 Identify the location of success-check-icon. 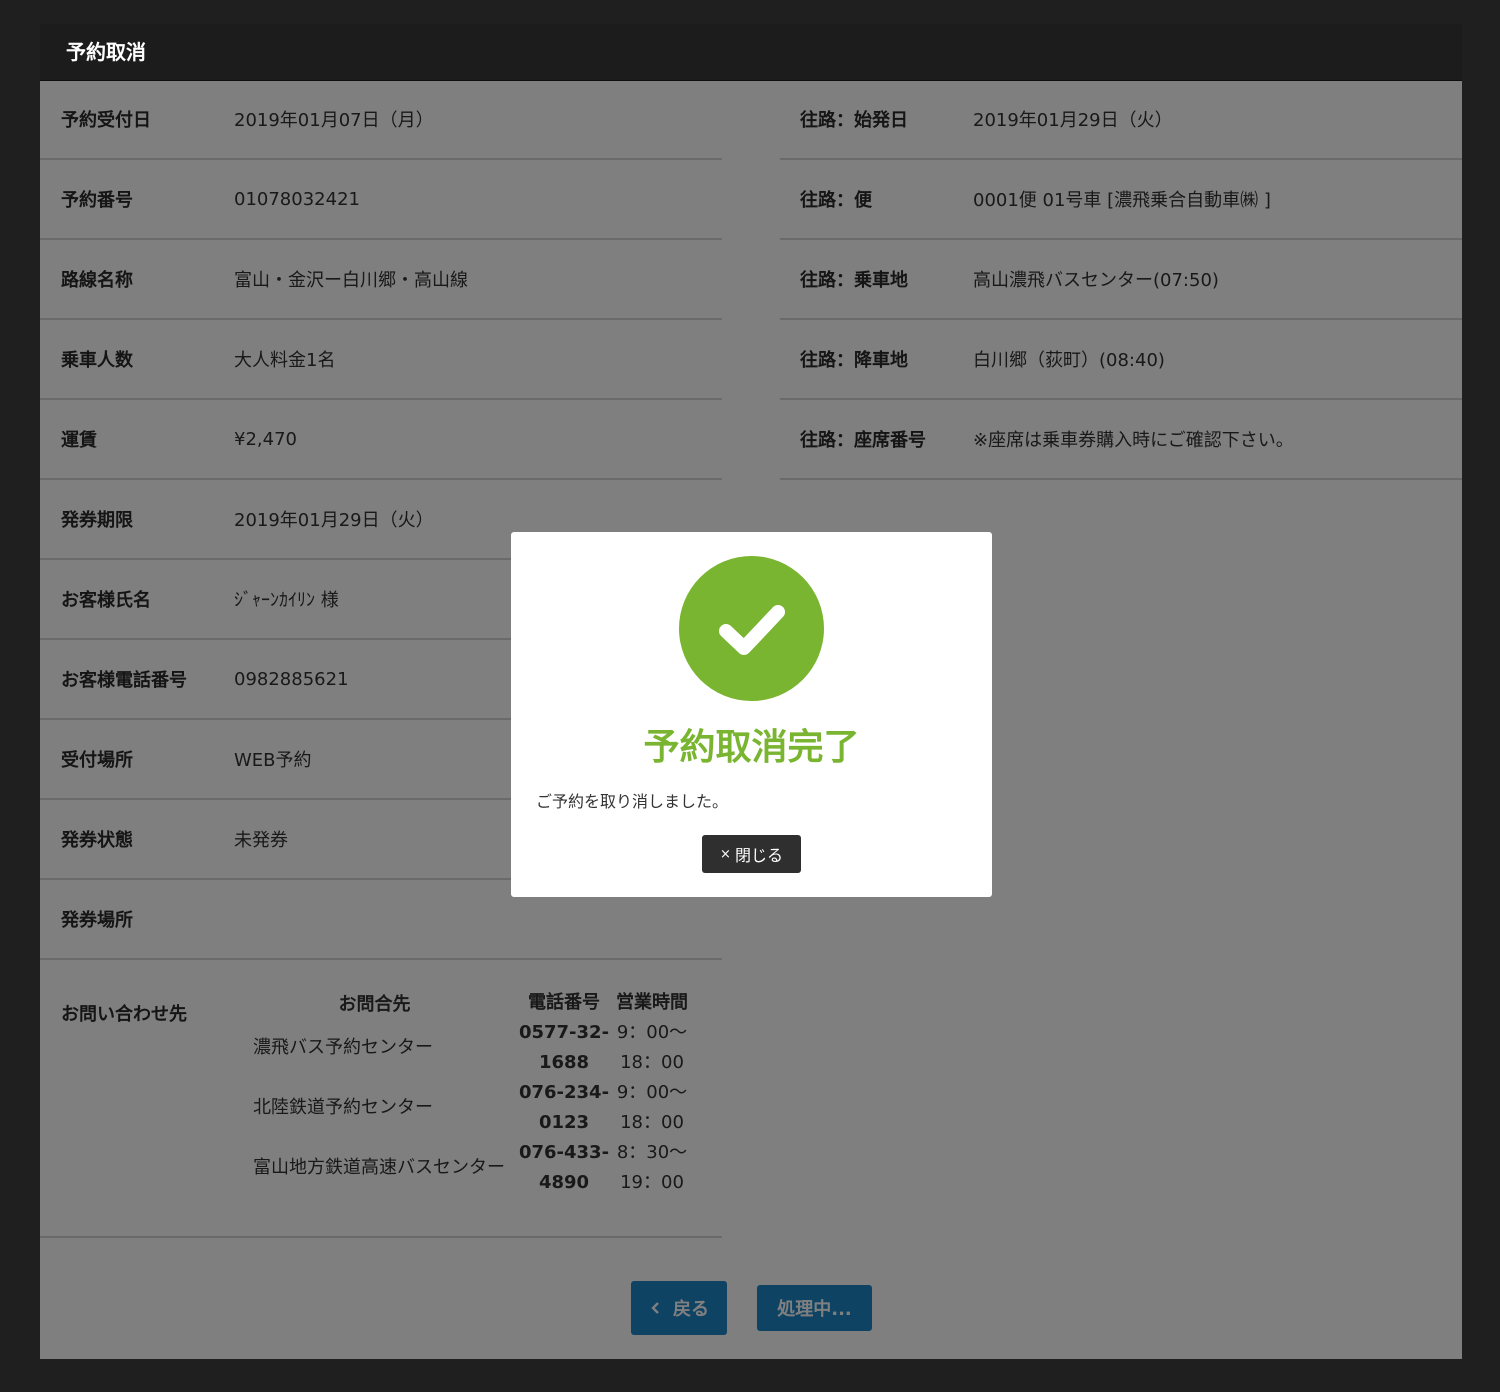
(751, 628).